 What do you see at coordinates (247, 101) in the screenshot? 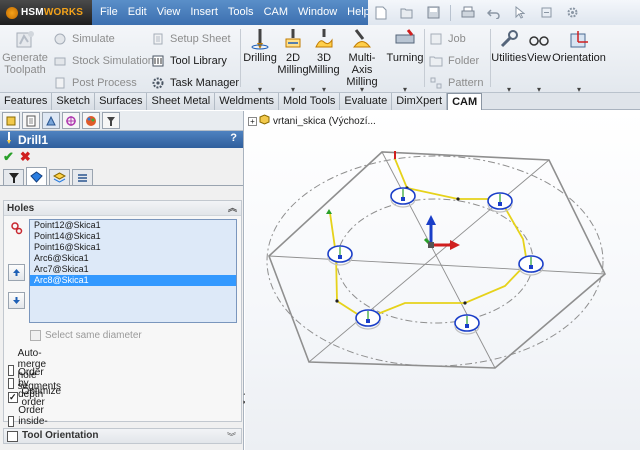
I see `tab-weldments: Weldments` at bounding box center [247, 101].